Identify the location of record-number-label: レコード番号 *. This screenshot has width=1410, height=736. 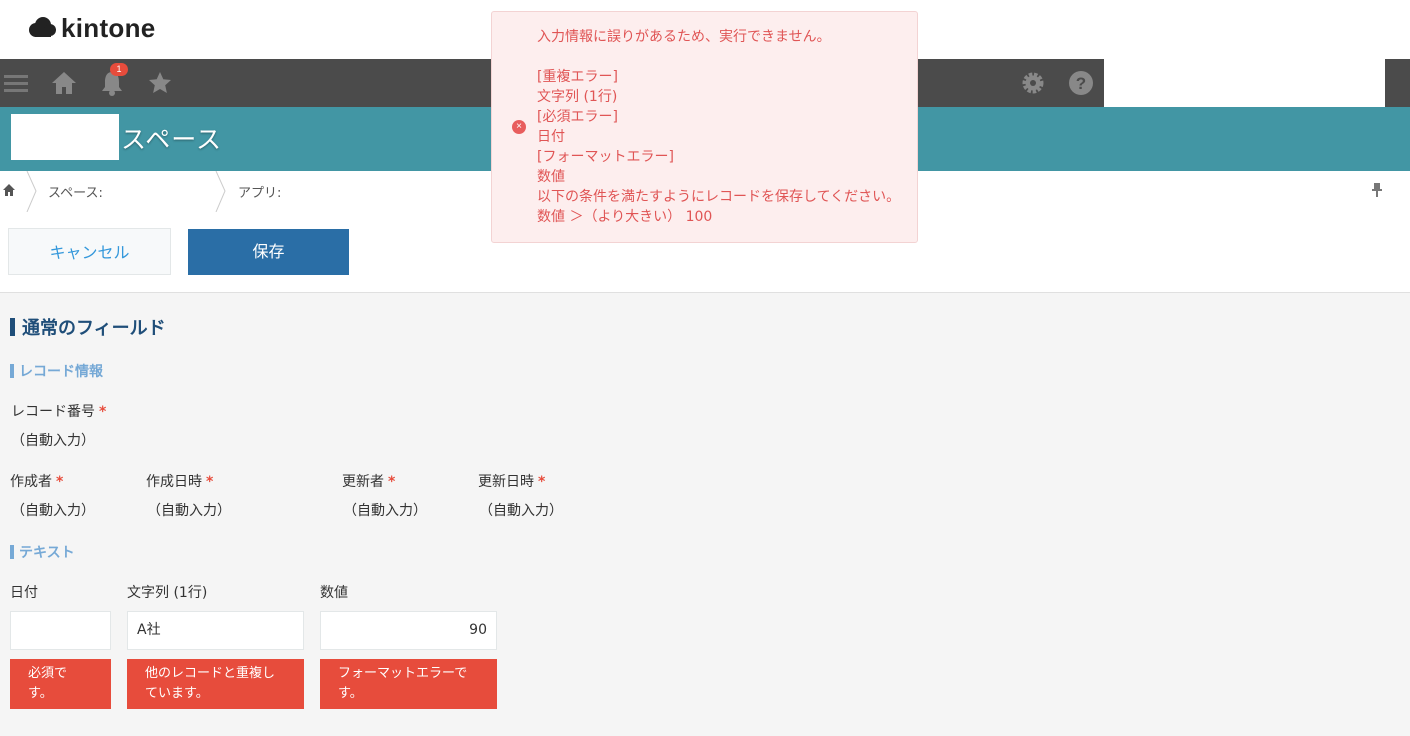
(58, 411).